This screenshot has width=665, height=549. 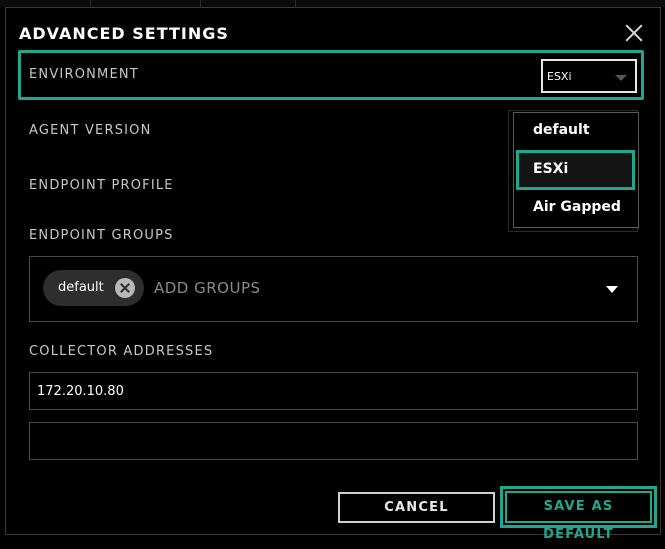 What do you see at coordinates (634, 33) in the screenshot?
I see `close-icon` at bounding box center [634, 33].